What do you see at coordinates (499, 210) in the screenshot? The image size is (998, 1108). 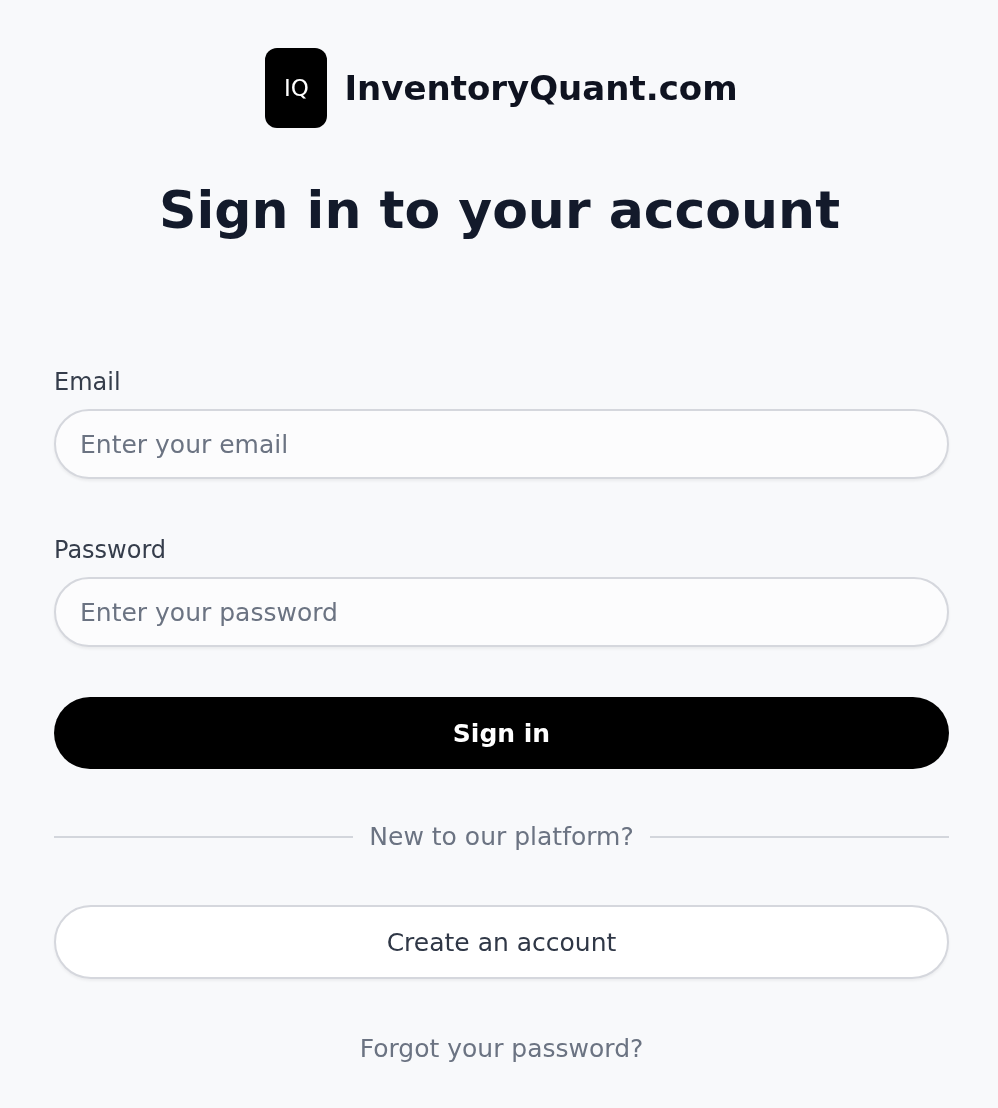 I see `page-title: Sign in to your account` at bounding box center [499, 210].